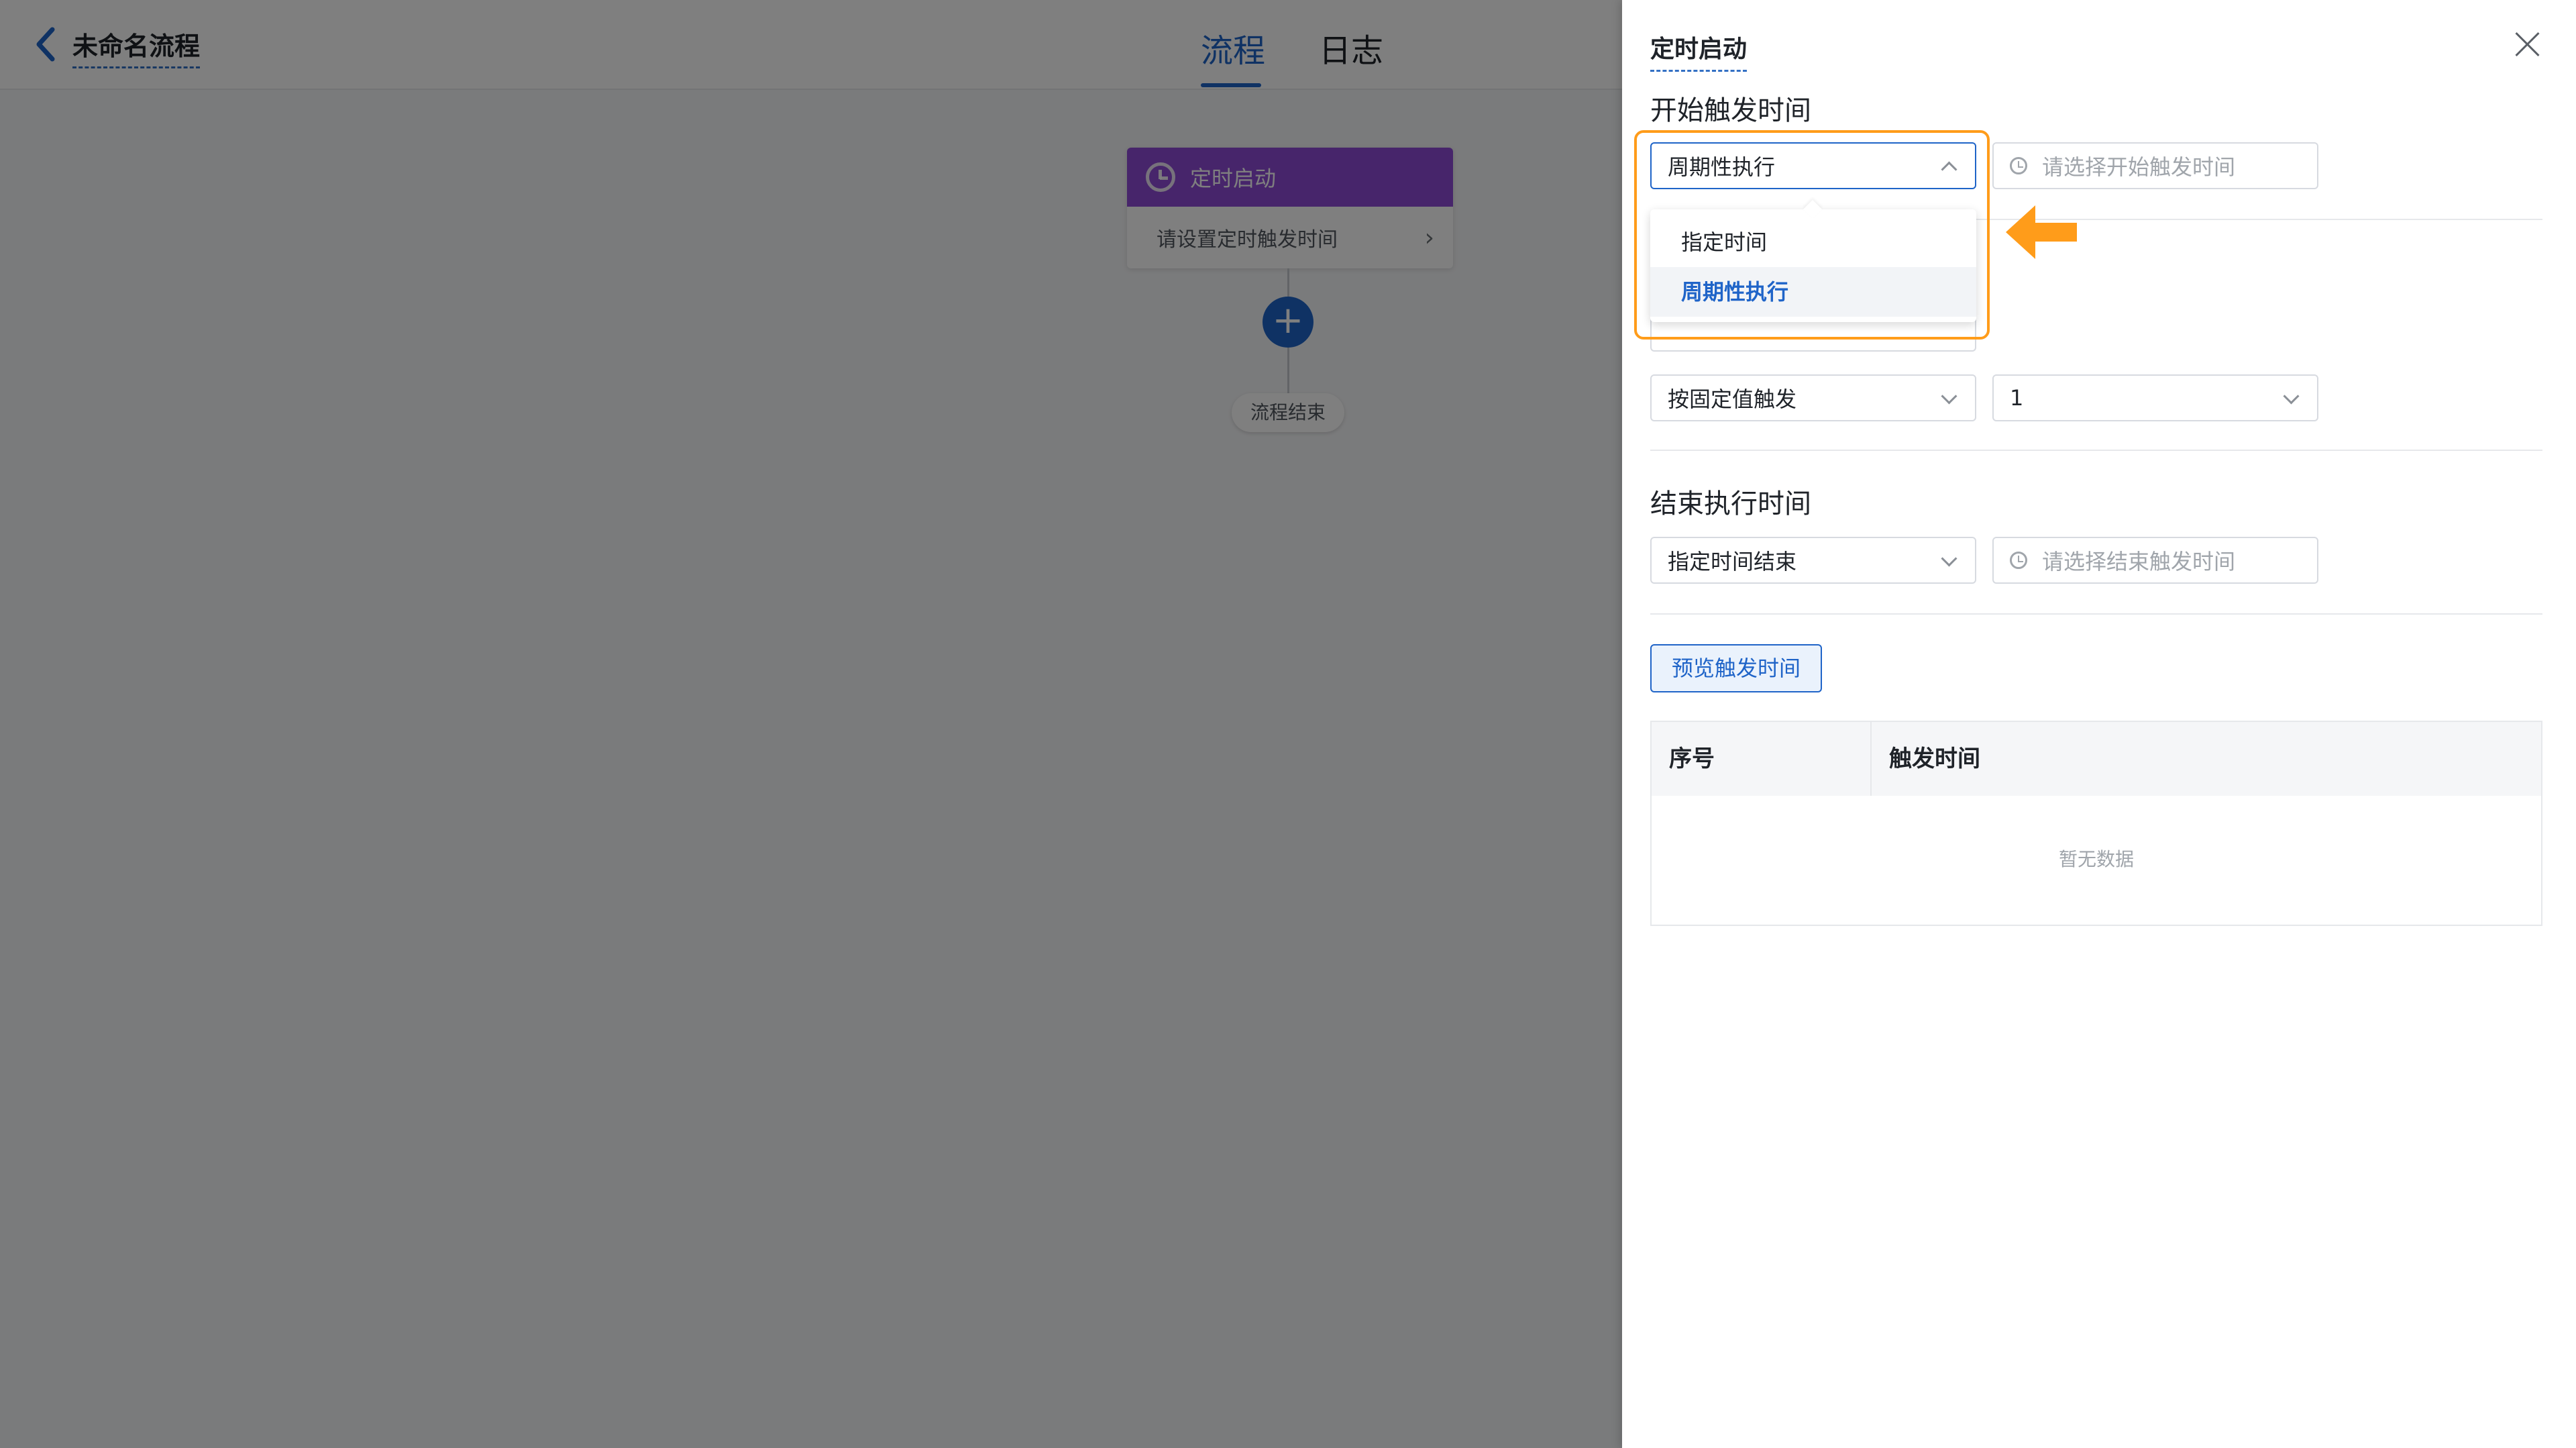 Image resolution: width=2576 pixels, height=1448 pixels. I want to click on trigger-value: 1, so click(2017, 398).